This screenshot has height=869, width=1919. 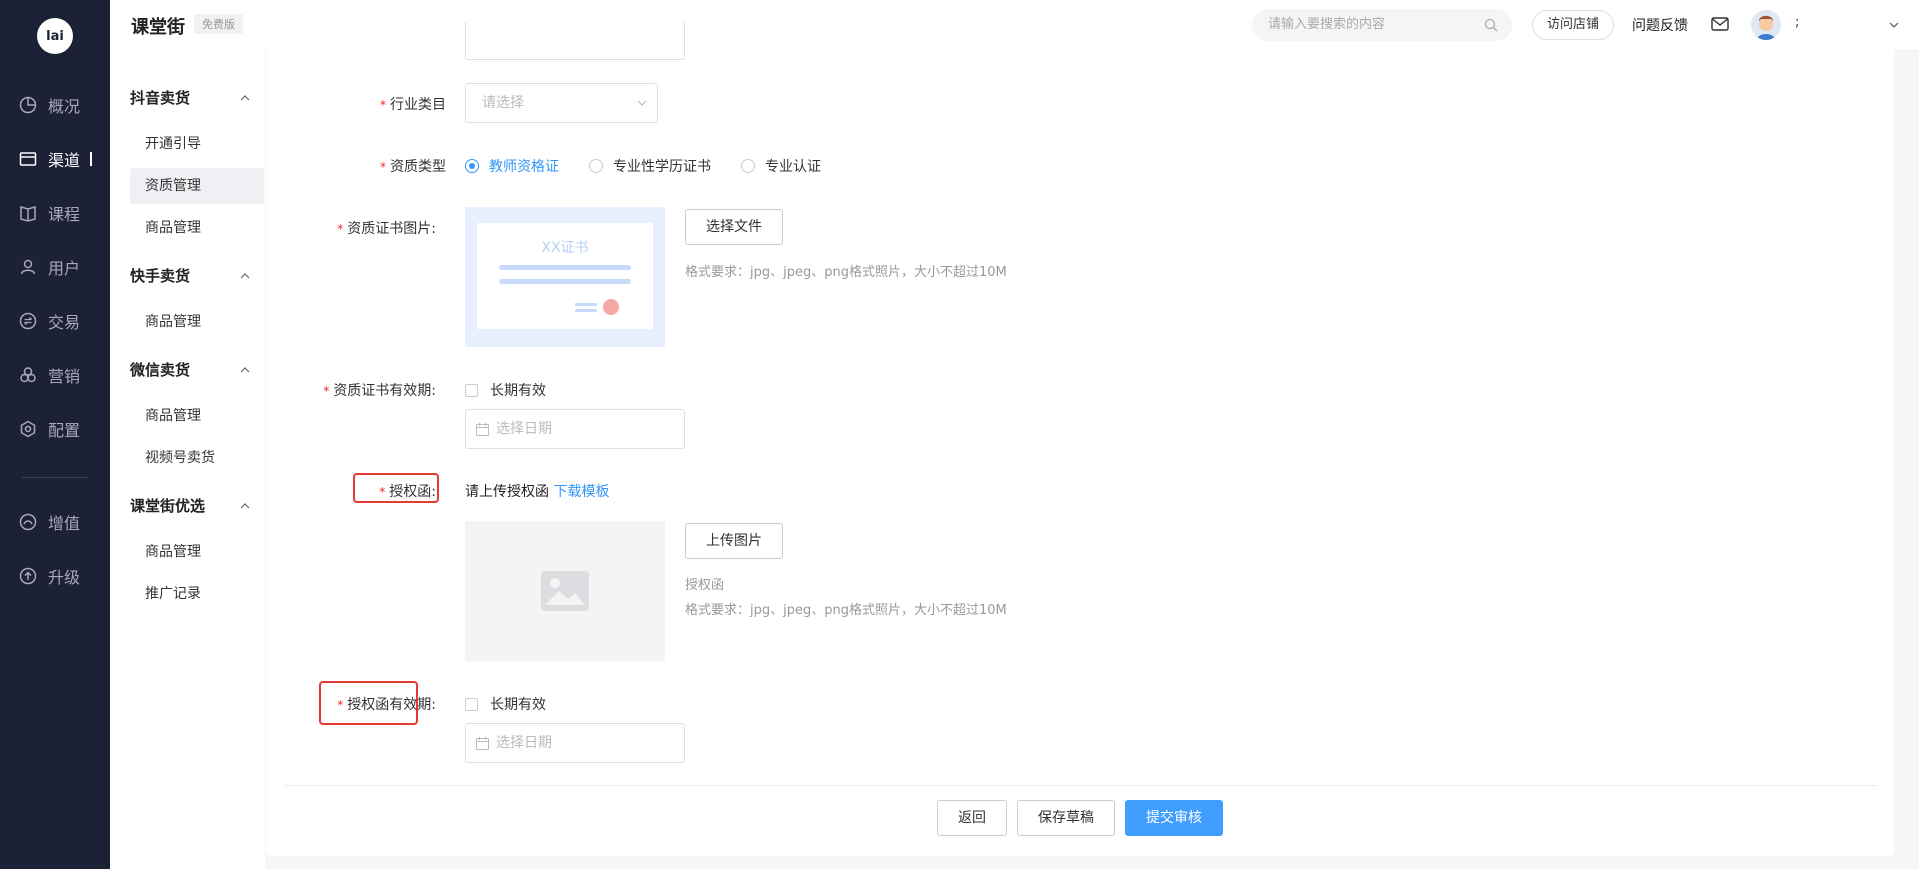 I want to click on avatar-image, so click(x=1766, y=25).